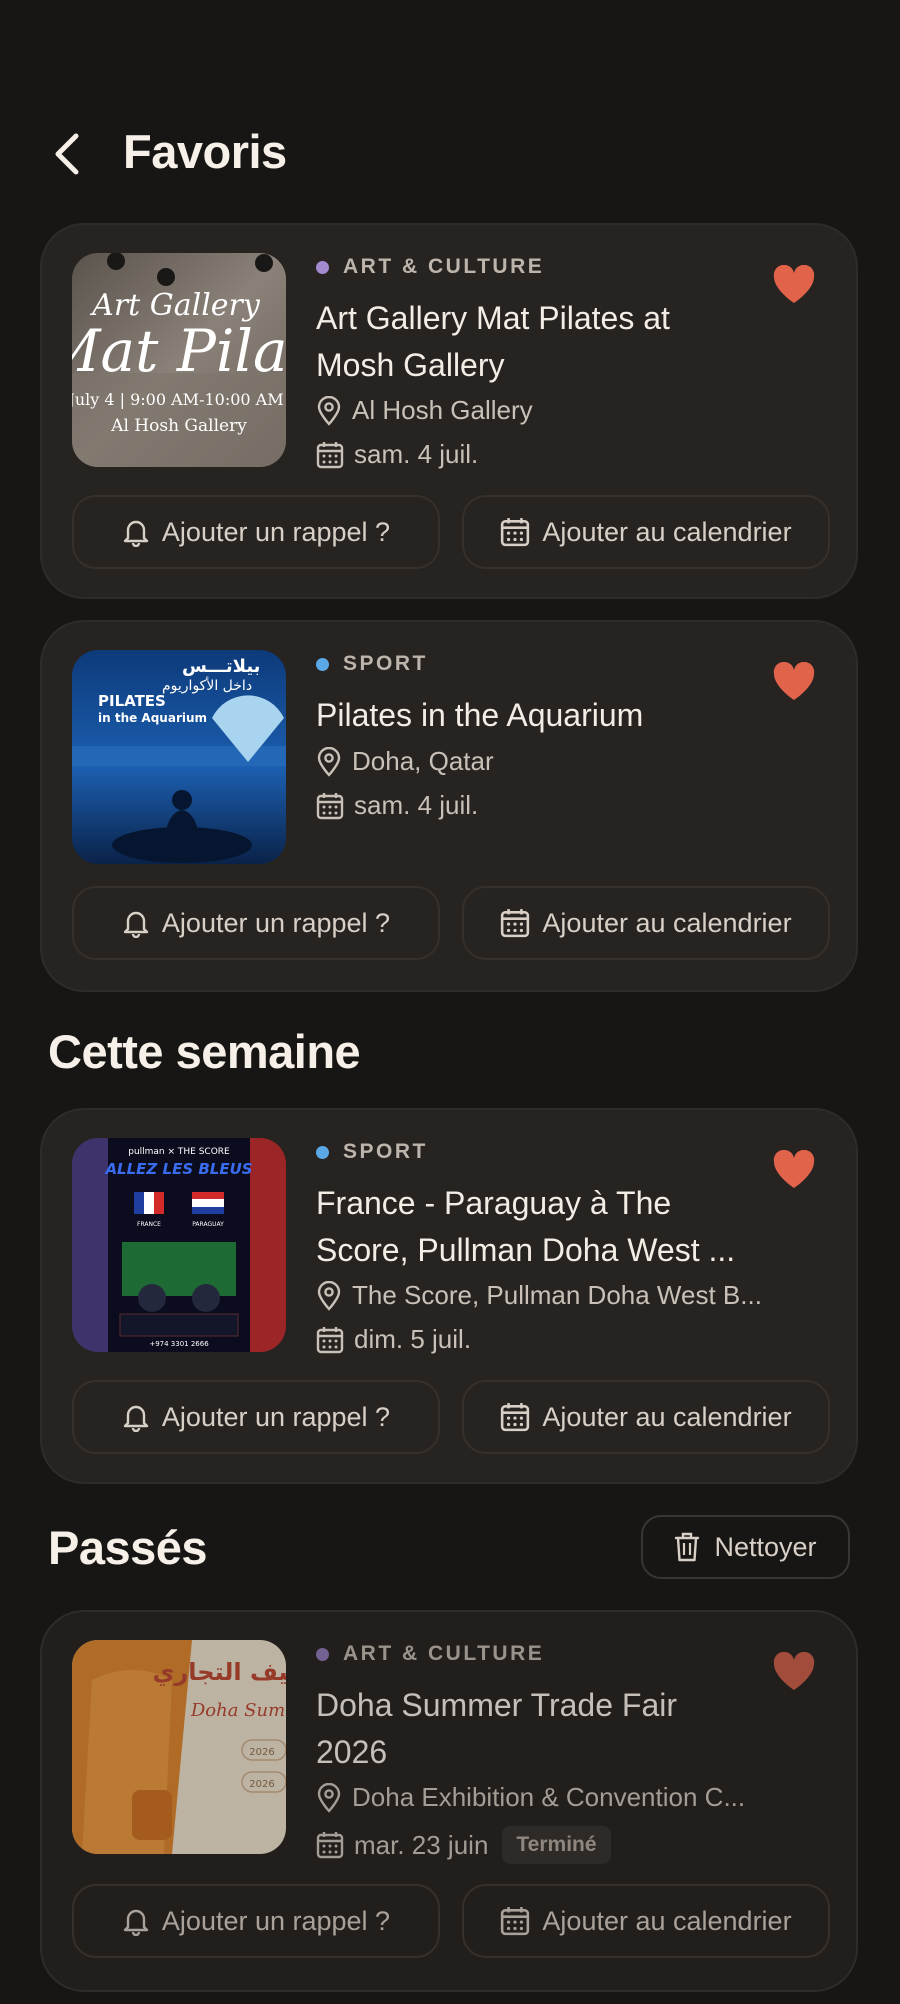 This screenshot has height=2004, width=900. I want to click on section-title-this-week: Cette semaine, so click(204, 1051).